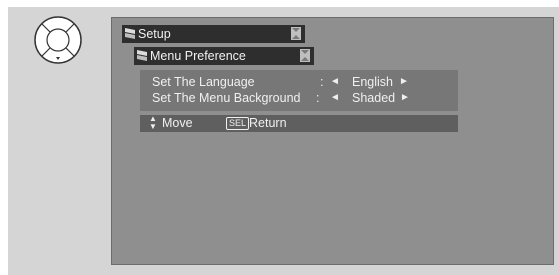 This screenshot has width=559, height=275. What do you see at coordinates (153, 122) in the screenshot?
I see `up-down-arrow-icon: ▲ ▼` at bounding box center [153, 122].